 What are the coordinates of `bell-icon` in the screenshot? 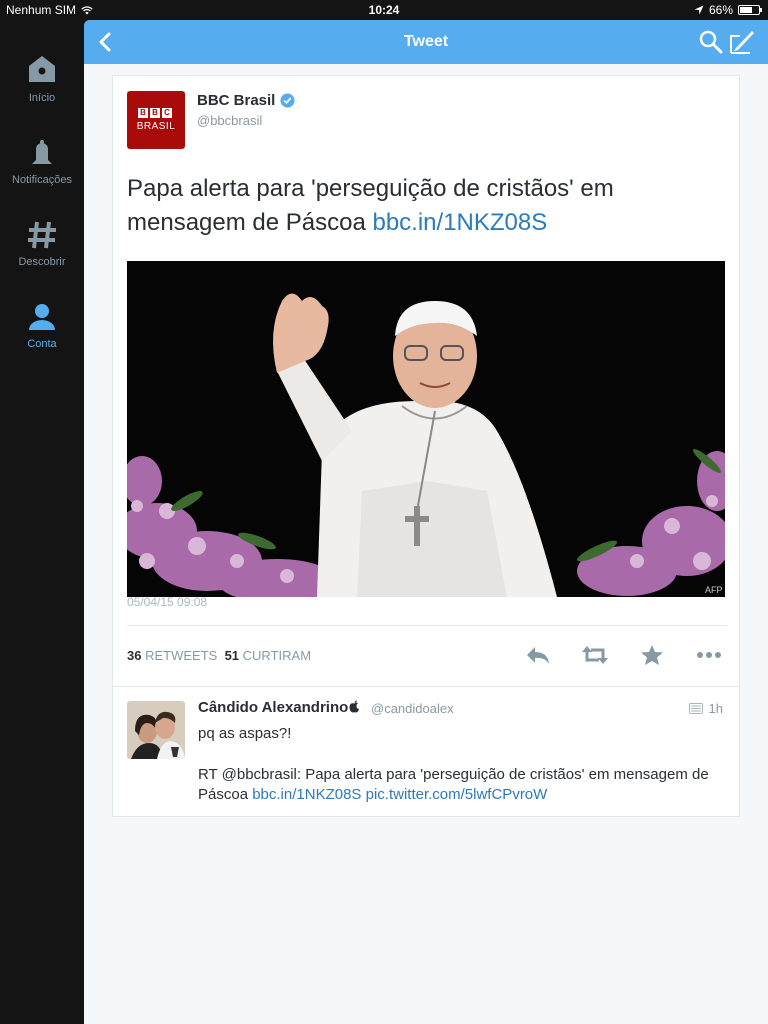 It's located at (42, 152).